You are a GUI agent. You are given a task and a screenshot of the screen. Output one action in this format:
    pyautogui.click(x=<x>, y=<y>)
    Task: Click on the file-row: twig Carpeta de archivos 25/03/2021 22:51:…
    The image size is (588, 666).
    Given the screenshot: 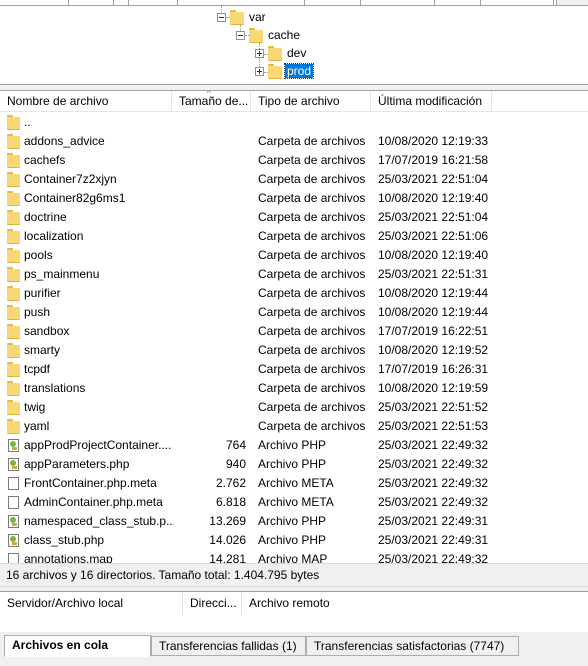 What is the action you would take?
    pyautogui.click(x=294, y=407)
    